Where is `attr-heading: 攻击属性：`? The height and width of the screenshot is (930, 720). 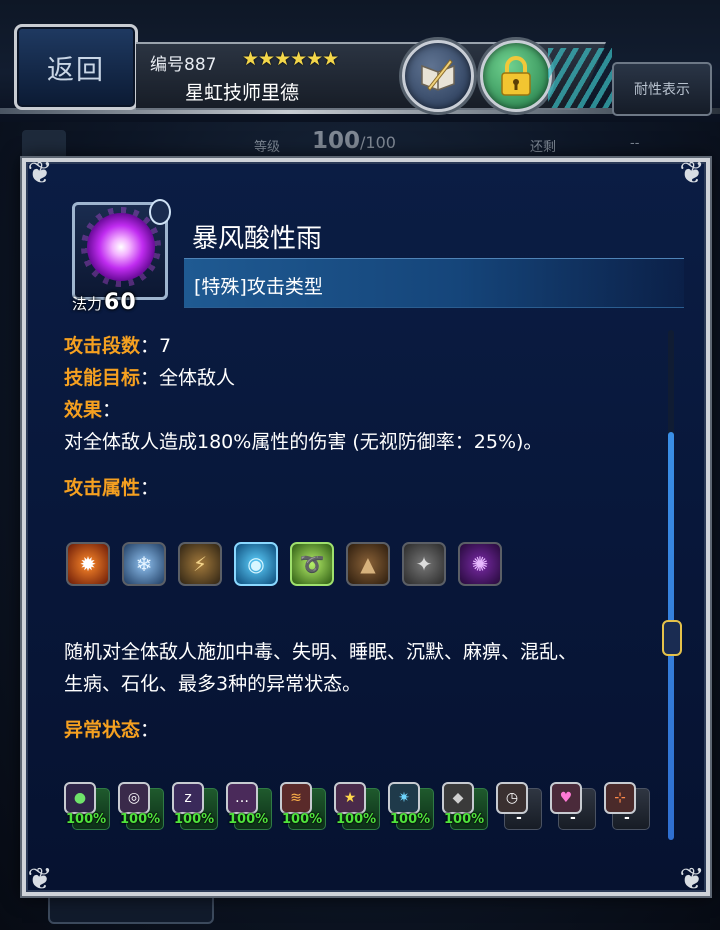 attr-heading: 攻击属性： is located at coordinates (111, 488).